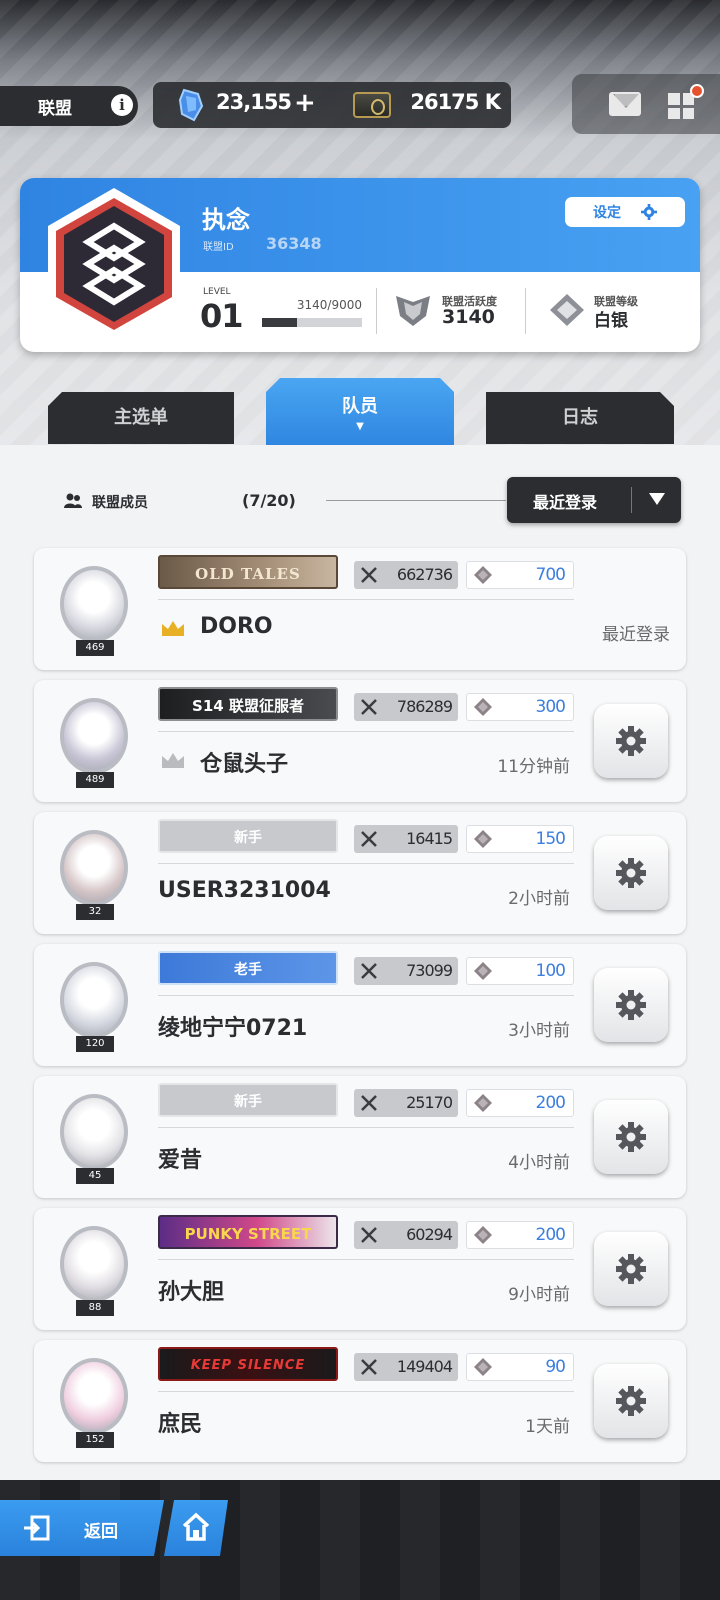 The image size is (720, 1600). Describe the element at coordinates (95, 648) in the screenshot. I see `player-level: 469` at that location.